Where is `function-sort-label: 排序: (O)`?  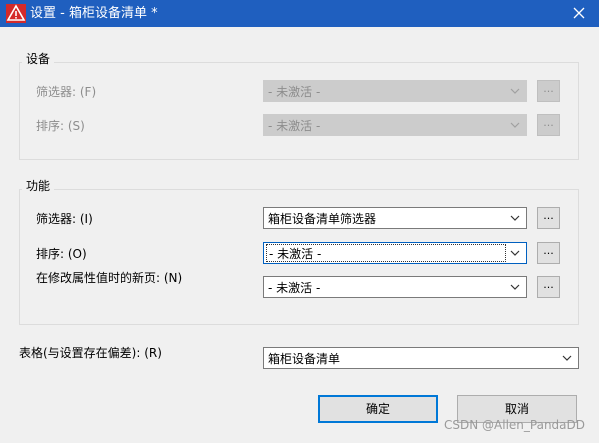
function-sort-label: 排序: (O) is located at coordinates (61, 254).